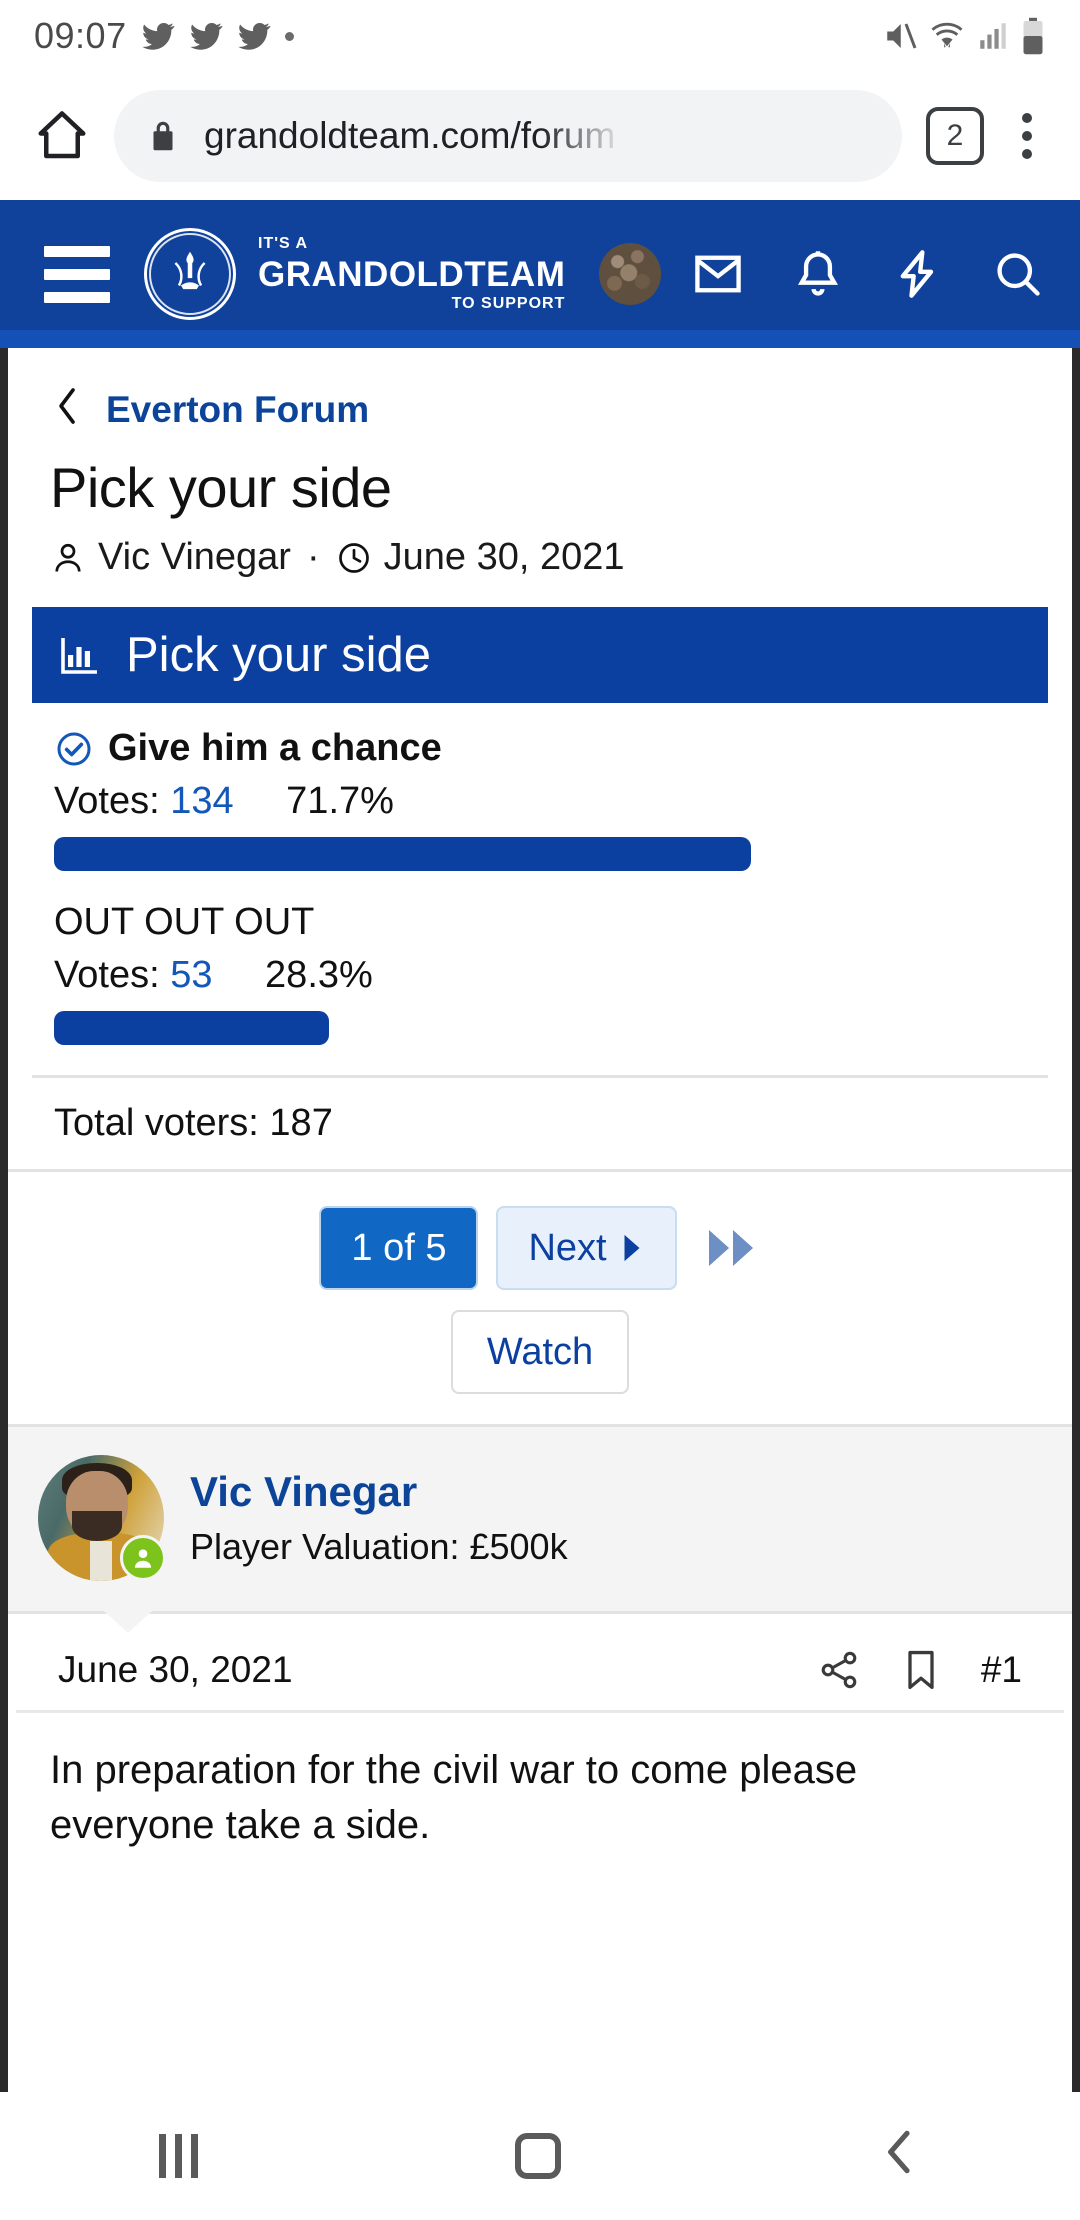  I want to click on poll-option-stats: Votes: 53 28.3%, so click(540, 975).